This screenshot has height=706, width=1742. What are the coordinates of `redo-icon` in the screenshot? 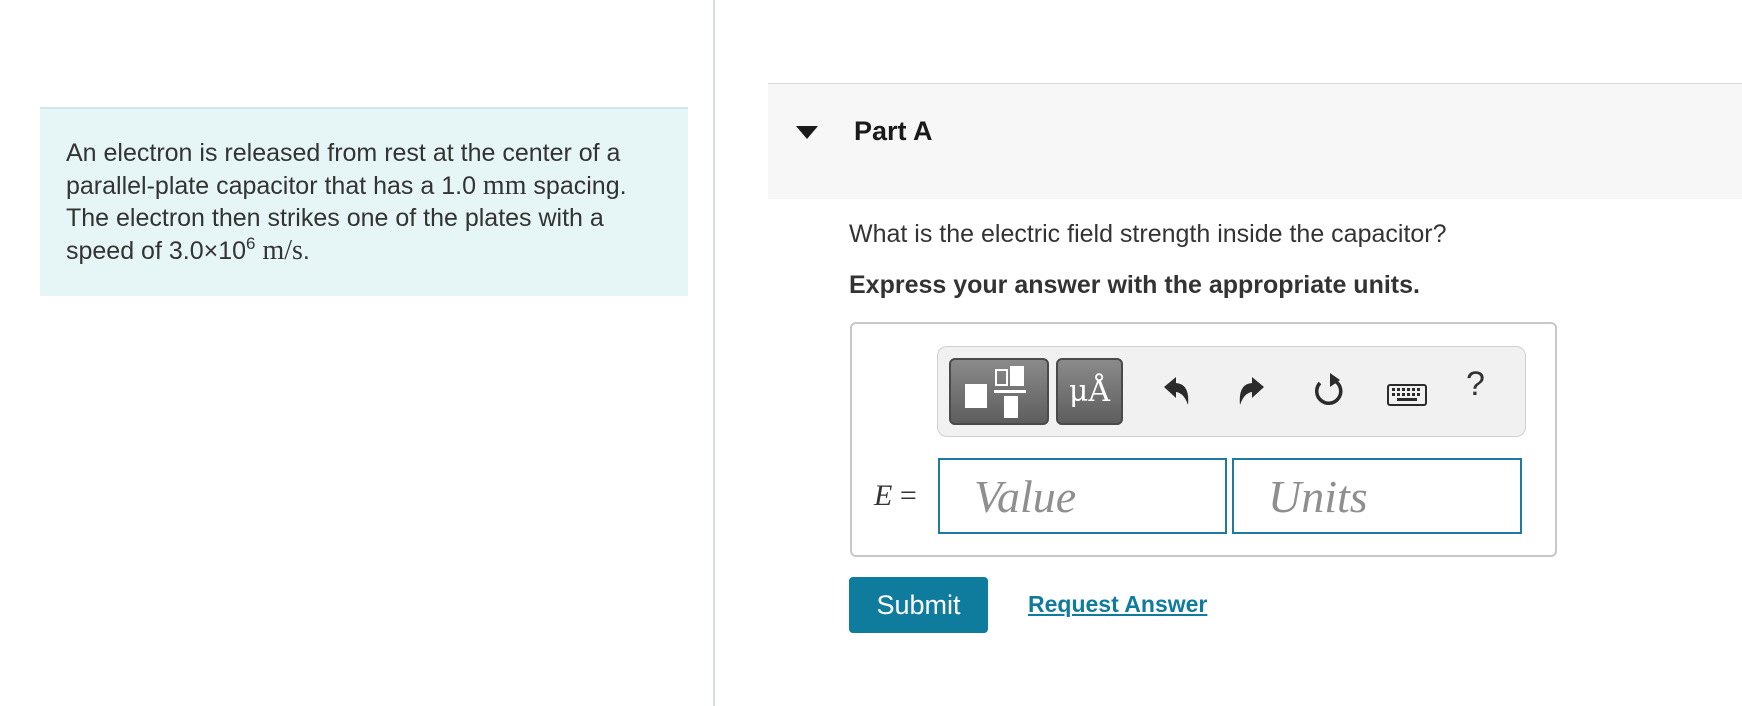 It's located at (1251, 391).